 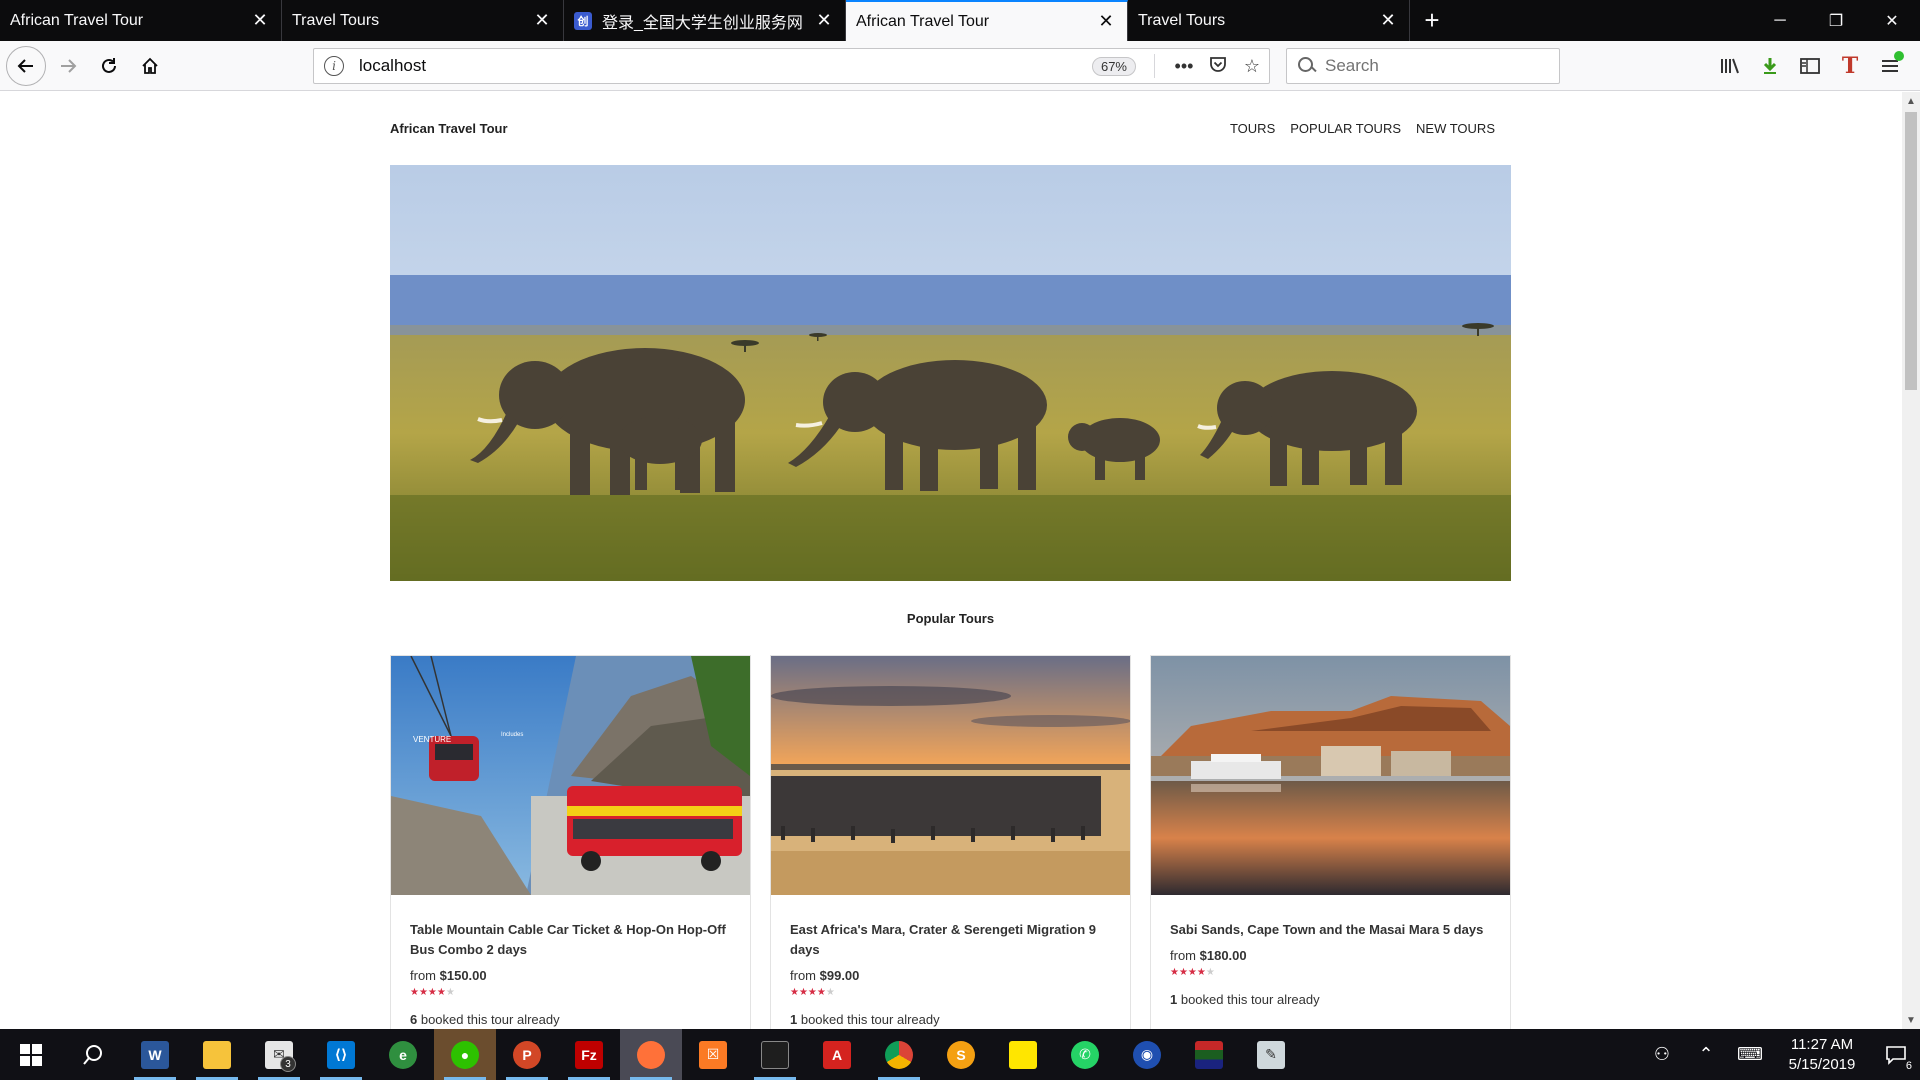 I want to click on info-icon: i, so click(x=334, y=66).